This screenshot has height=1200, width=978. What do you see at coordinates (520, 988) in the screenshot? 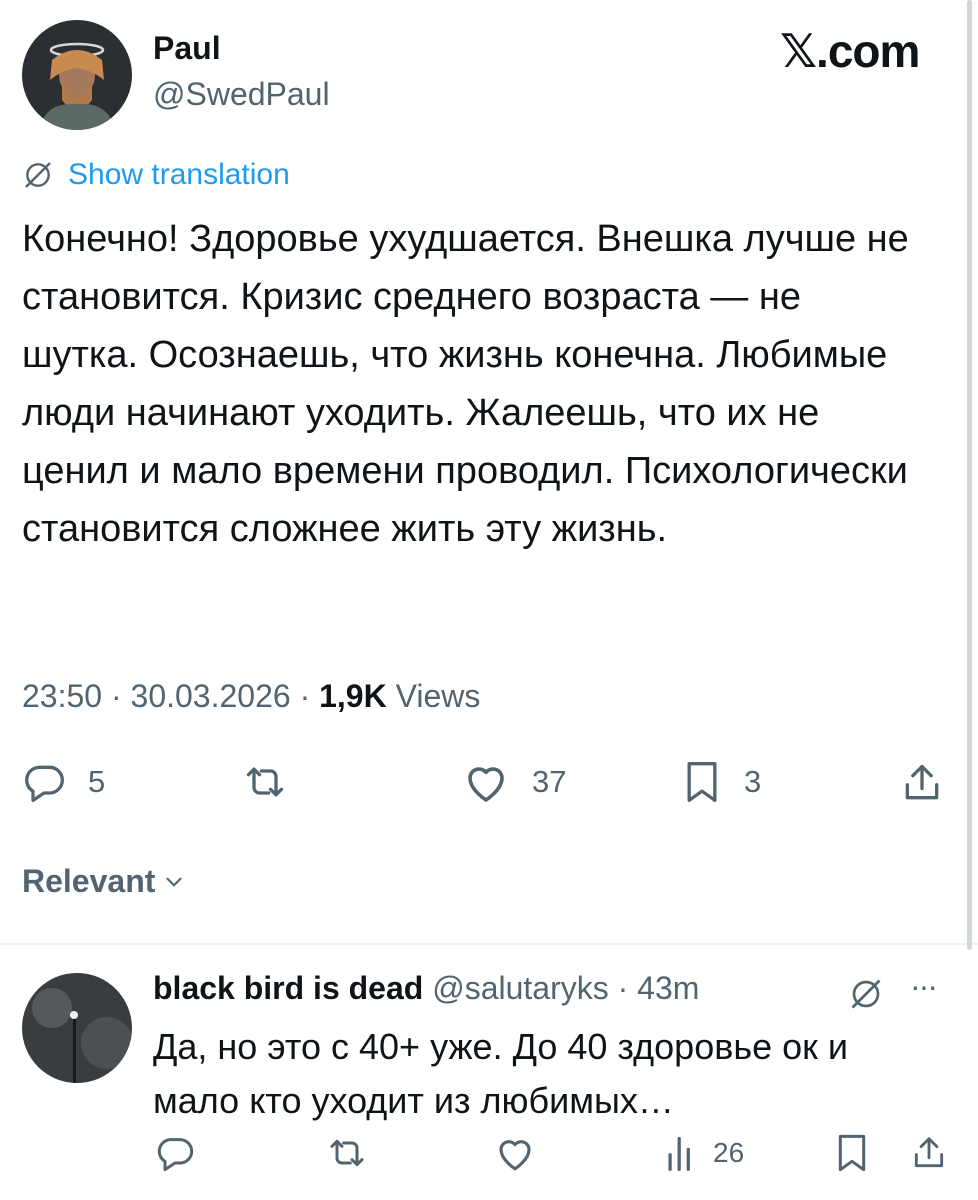
I see `reply-author-handle: @salutaryks` at bounding box center [520, 988].